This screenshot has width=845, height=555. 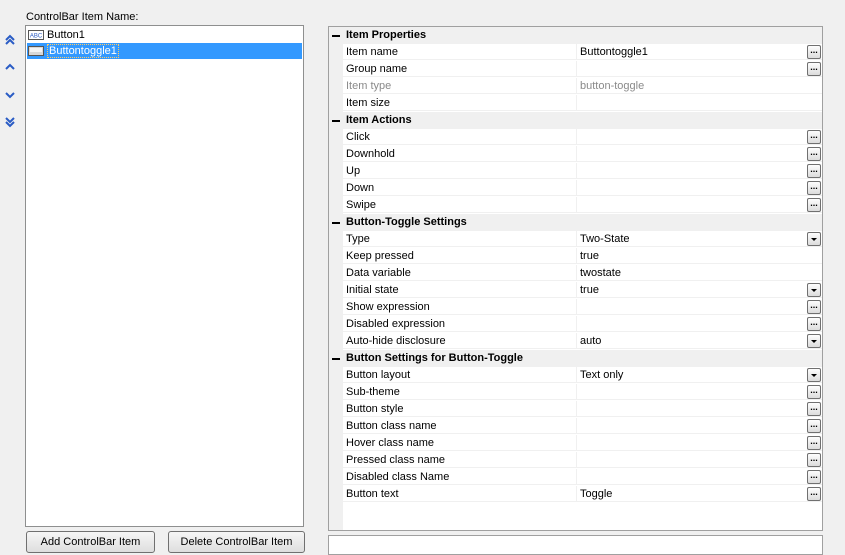 I want to click on add-controlbar-item-button: Add ControlBar Item, so click(x=90, y=542).